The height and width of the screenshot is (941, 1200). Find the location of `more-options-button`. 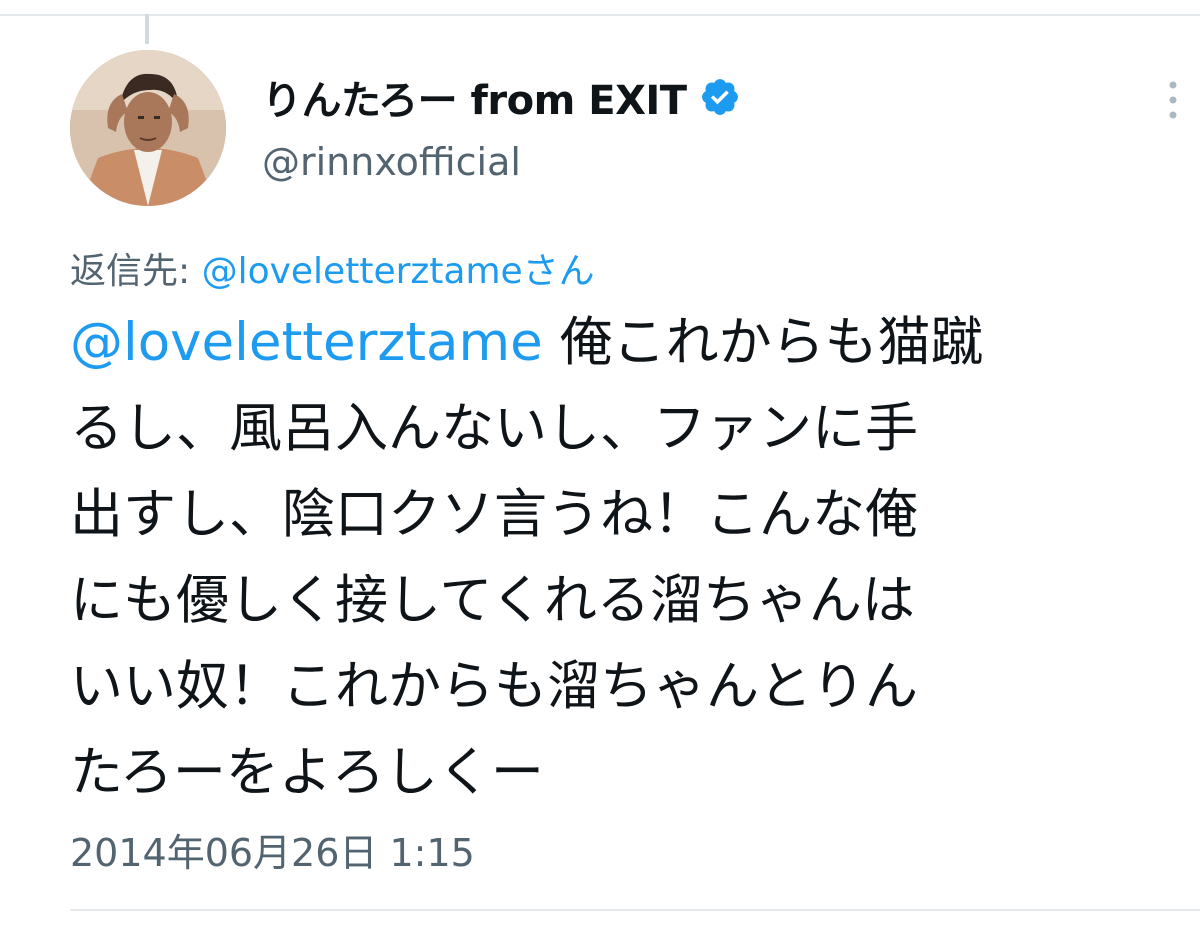

more-options-button is located at coordinates (1173, 100).